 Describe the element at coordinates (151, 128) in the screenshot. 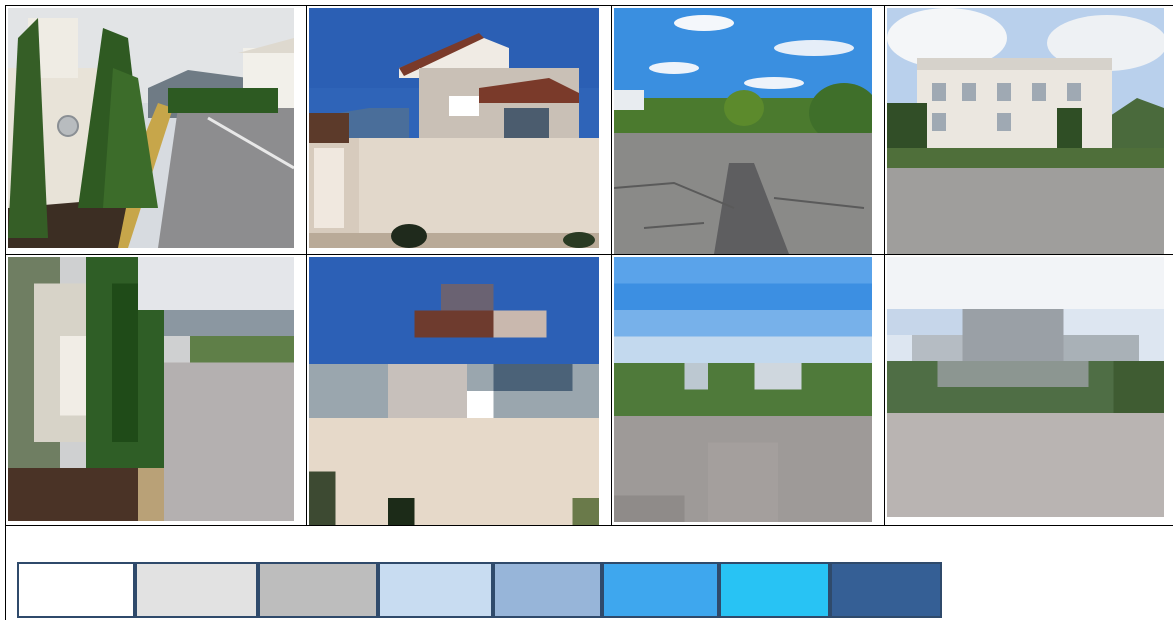

I see `photo-villa-street-cypress` at that location.